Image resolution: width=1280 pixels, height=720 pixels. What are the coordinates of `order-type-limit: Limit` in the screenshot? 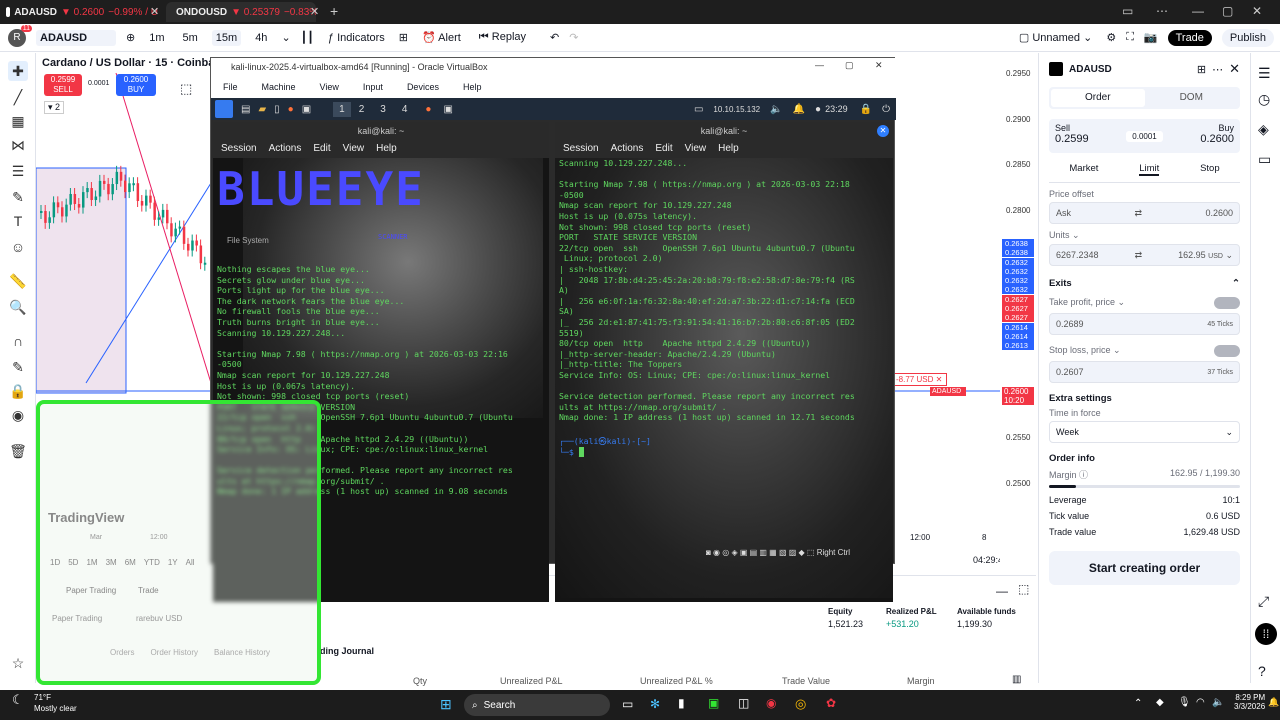 It's located at (1149, 169).